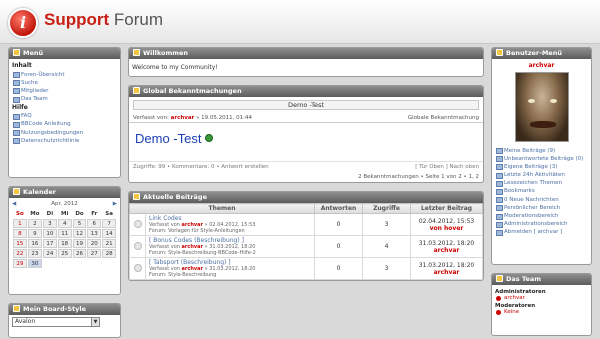  What do you see at coordinates (231, 240) in the screenshot?
I see `topic-title-link: [ Bonus Codes (Beschreibung) ]` at bounding box center [231, 240].